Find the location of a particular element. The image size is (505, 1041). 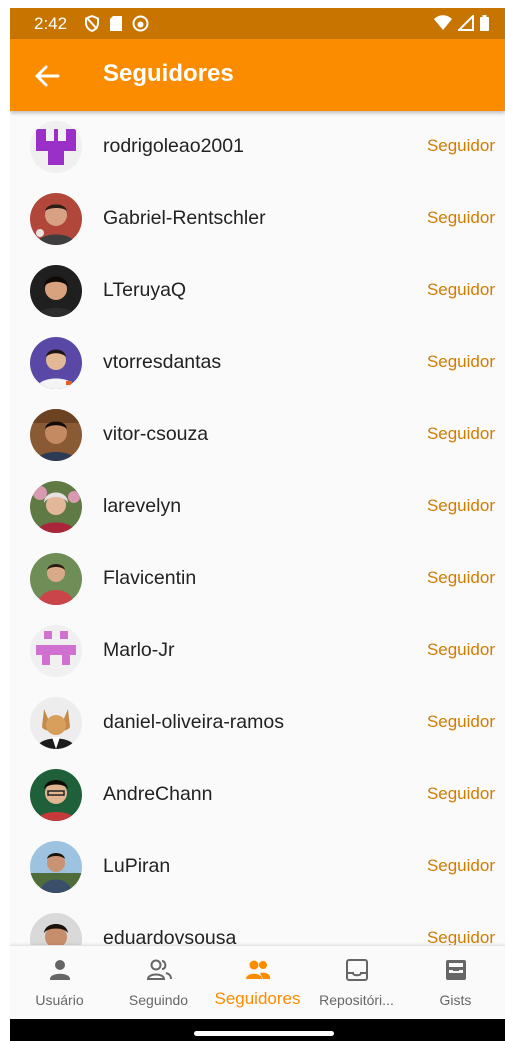

follower-username: rodrigoleao2001 is located at coordinates (173, 146).